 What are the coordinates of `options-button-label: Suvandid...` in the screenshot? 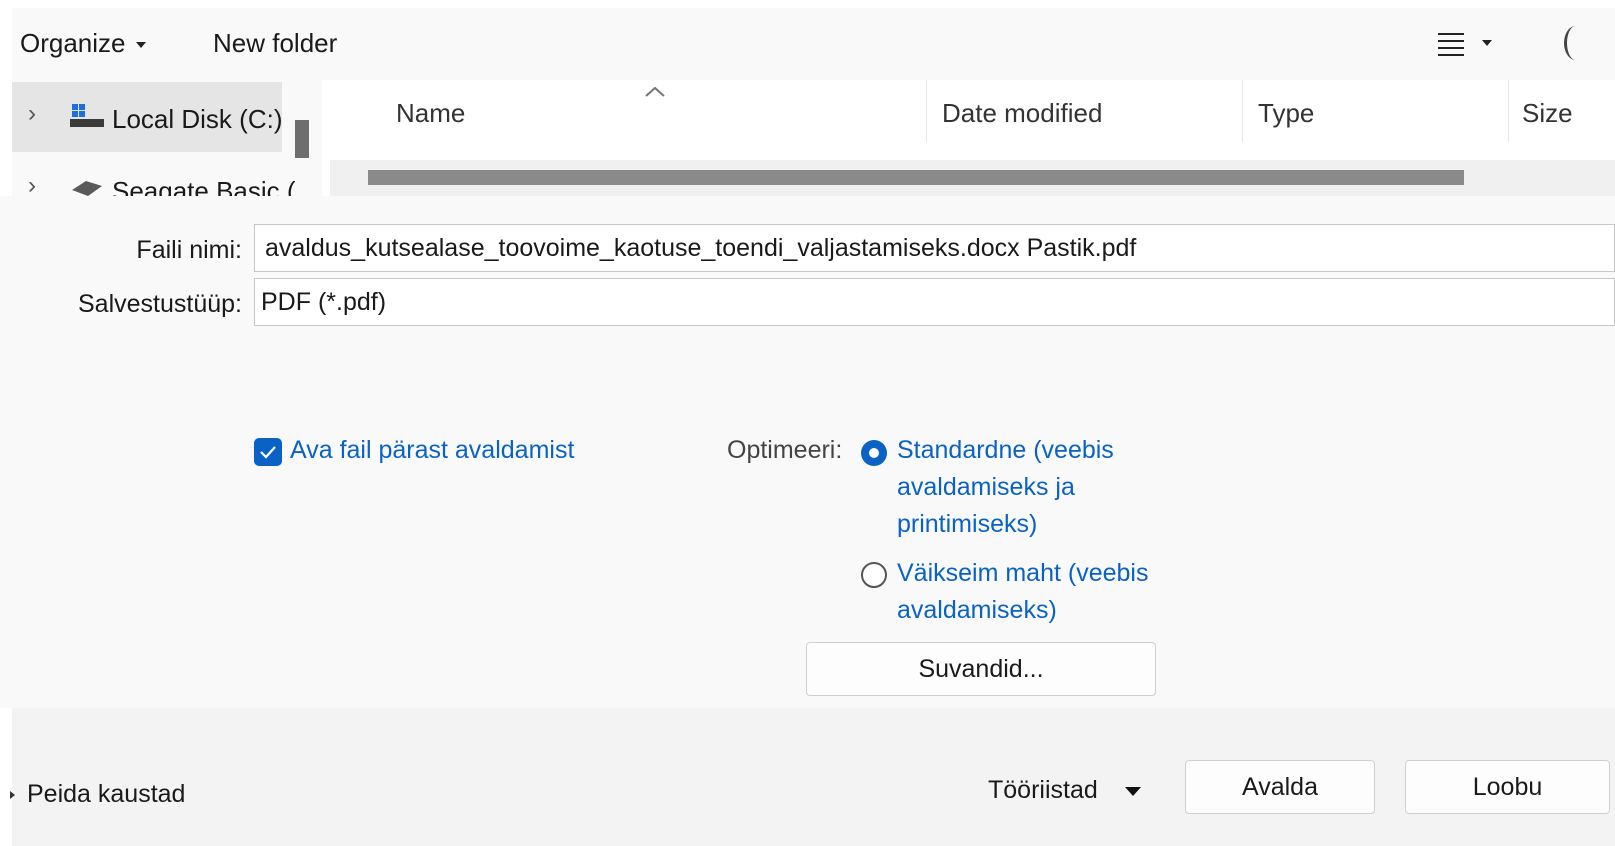 It's located at (981, 668).